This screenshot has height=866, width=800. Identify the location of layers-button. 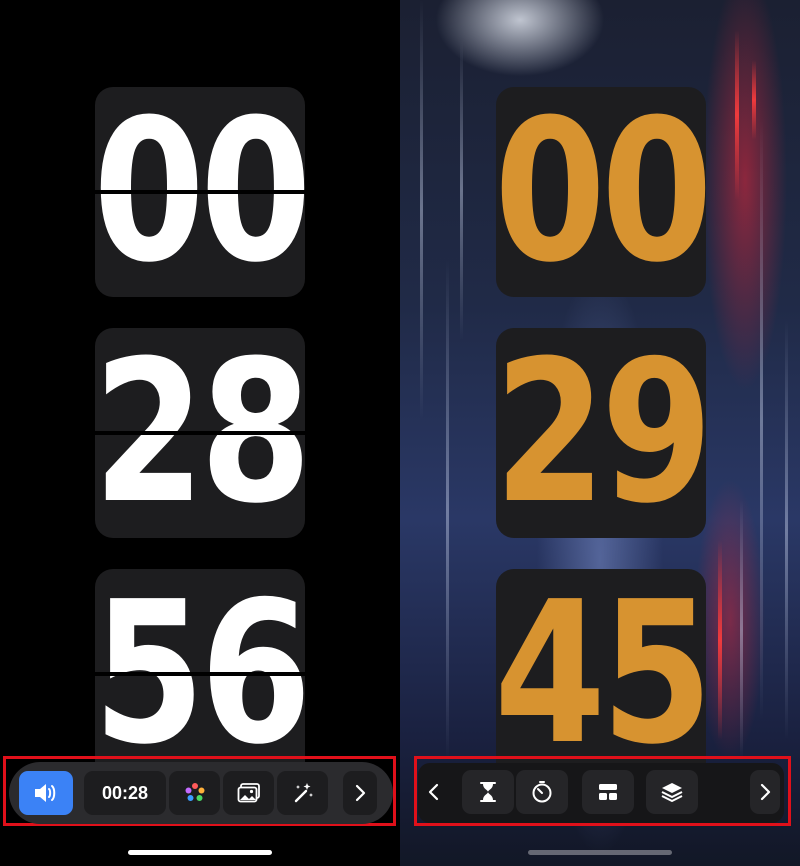
(672, 792).